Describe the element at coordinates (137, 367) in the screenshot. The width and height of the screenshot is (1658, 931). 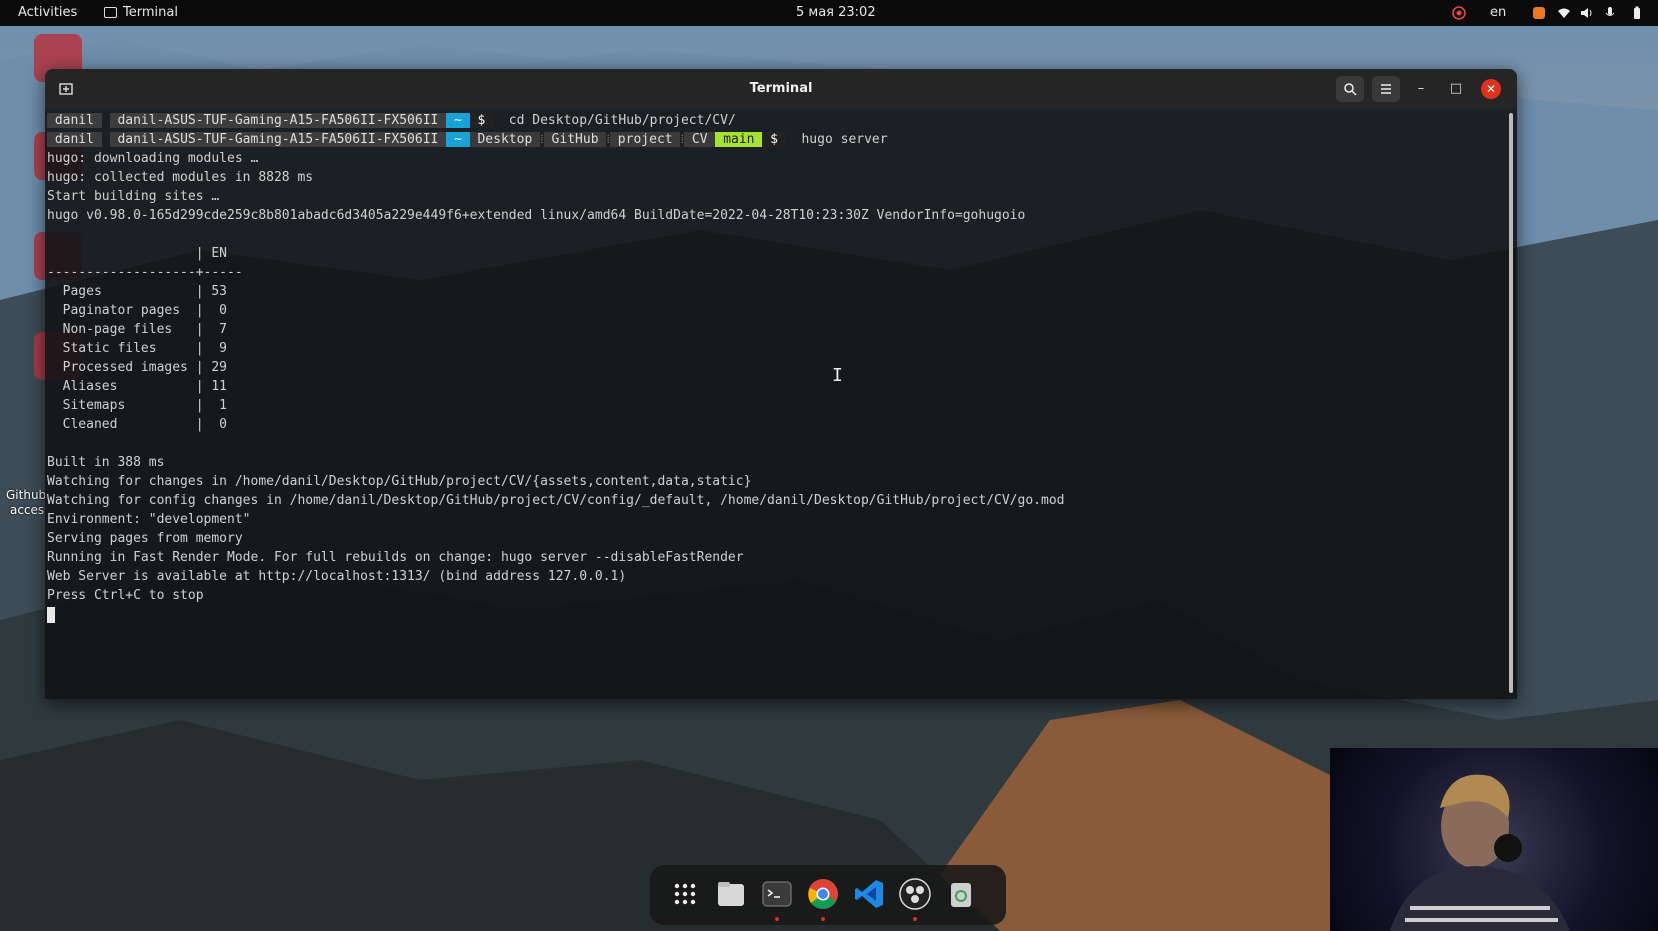
I see `output-line: Processed images | 29` at that location.